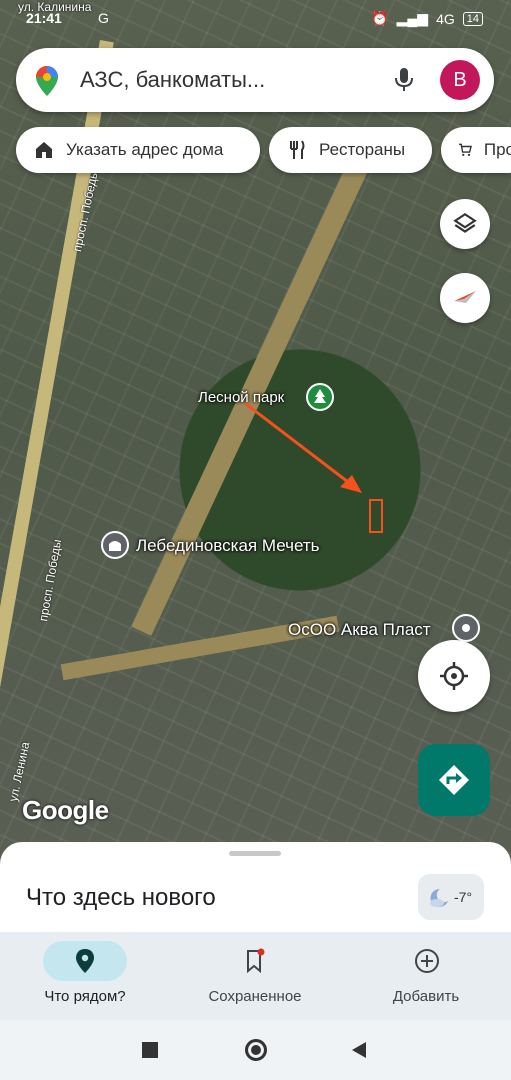  Describe the element at coordinates (472, 18) in the screenshot. I see `battery-icon: 14` at that location.